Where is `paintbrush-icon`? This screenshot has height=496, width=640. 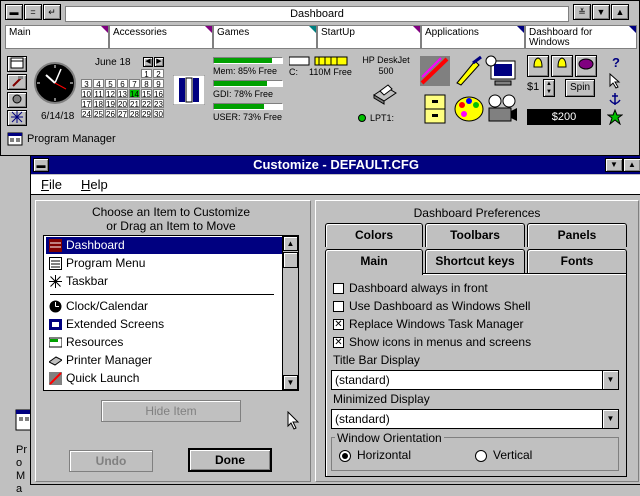
paintbrush-icon is located at coordinates (435, 71).